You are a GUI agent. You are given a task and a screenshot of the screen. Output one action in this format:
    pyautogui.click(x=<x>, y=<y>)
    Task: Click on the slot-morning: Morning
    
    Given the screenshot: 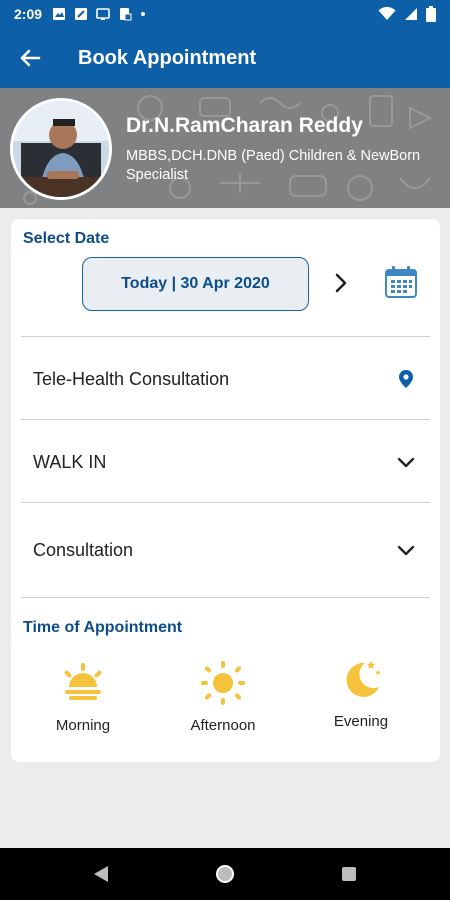 What is the action you would take?
    pyautogui.click(x=83, y=697)
    